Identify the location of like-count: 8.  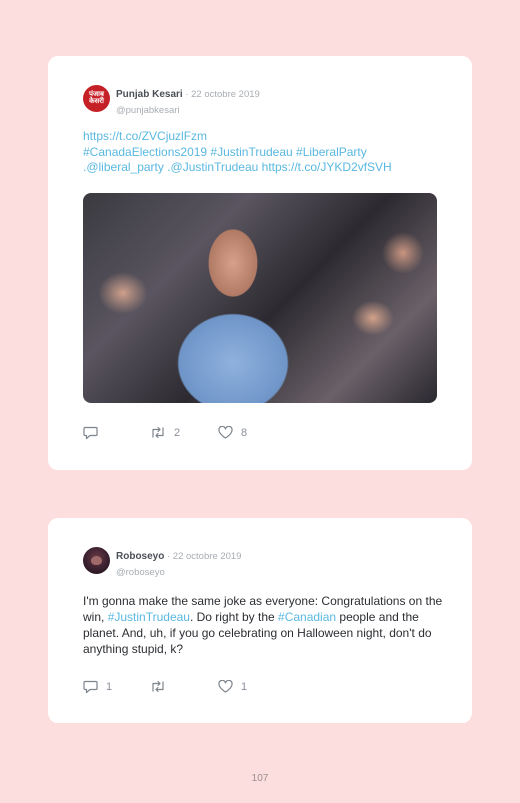
(244, 432).